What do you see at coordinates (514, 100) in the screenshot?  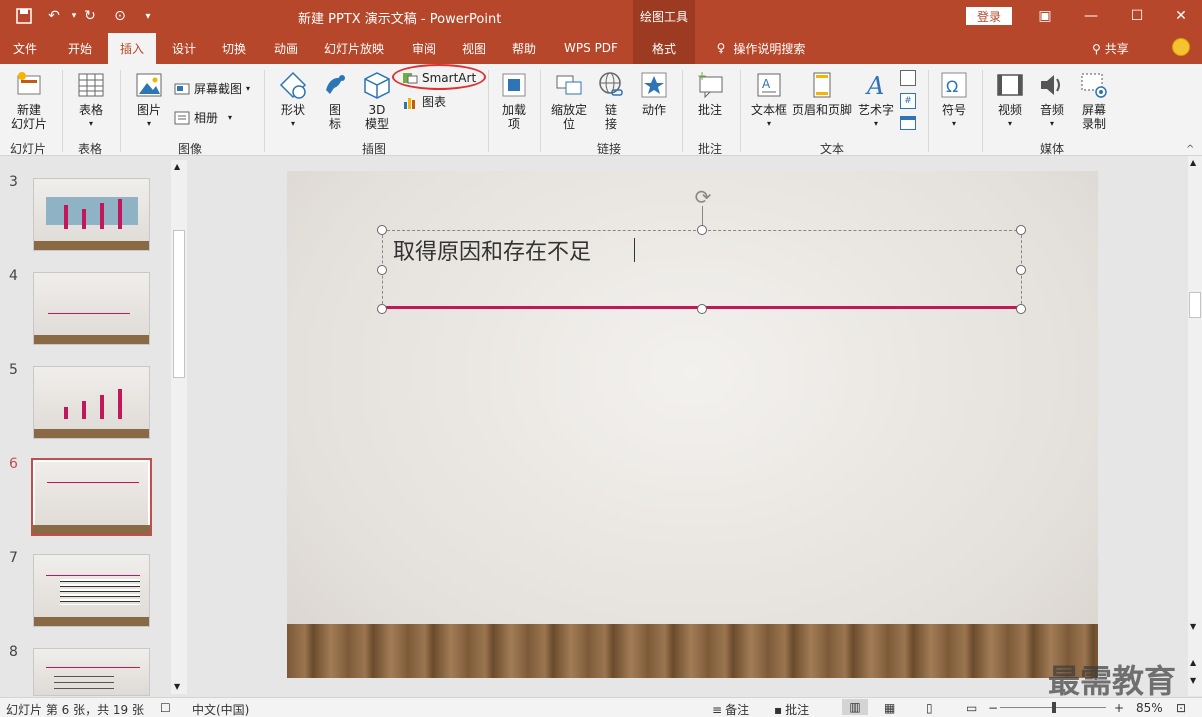 I see `addins-button: 加载 项` at bounding box center [514, 100].